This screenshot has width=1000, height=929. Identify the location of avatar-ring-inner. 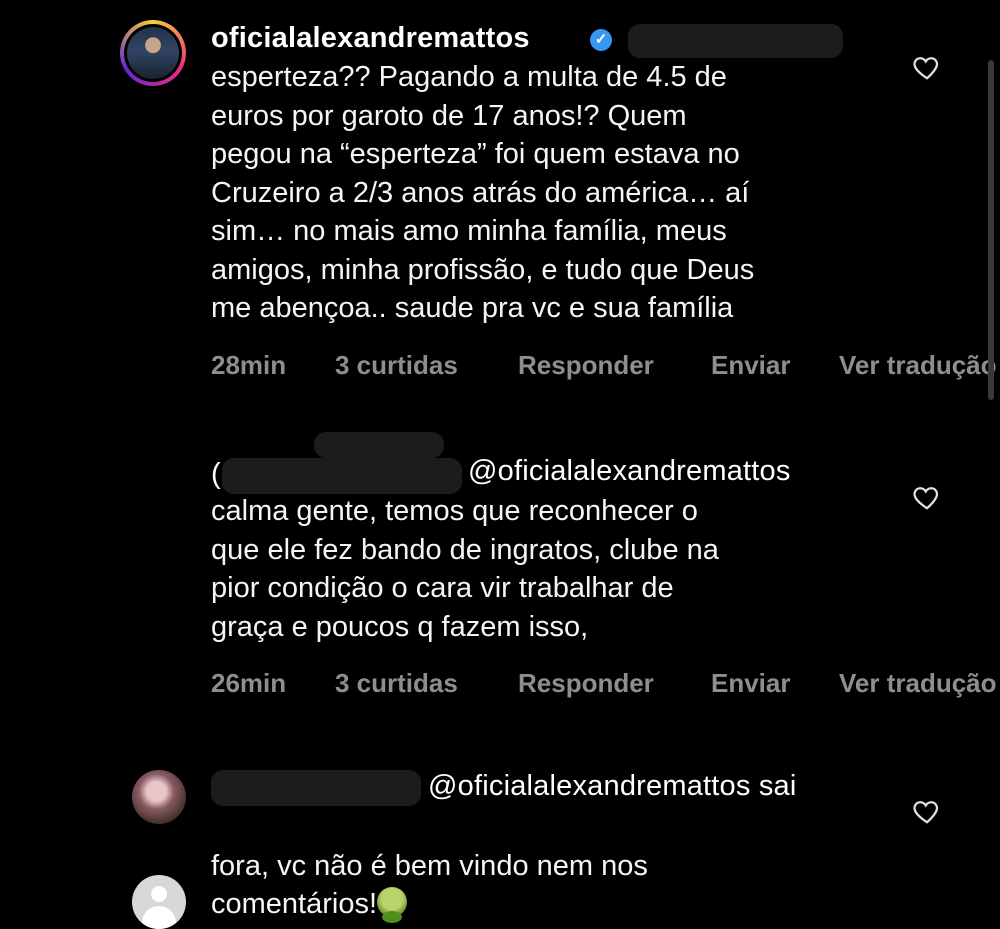
(153, 53).